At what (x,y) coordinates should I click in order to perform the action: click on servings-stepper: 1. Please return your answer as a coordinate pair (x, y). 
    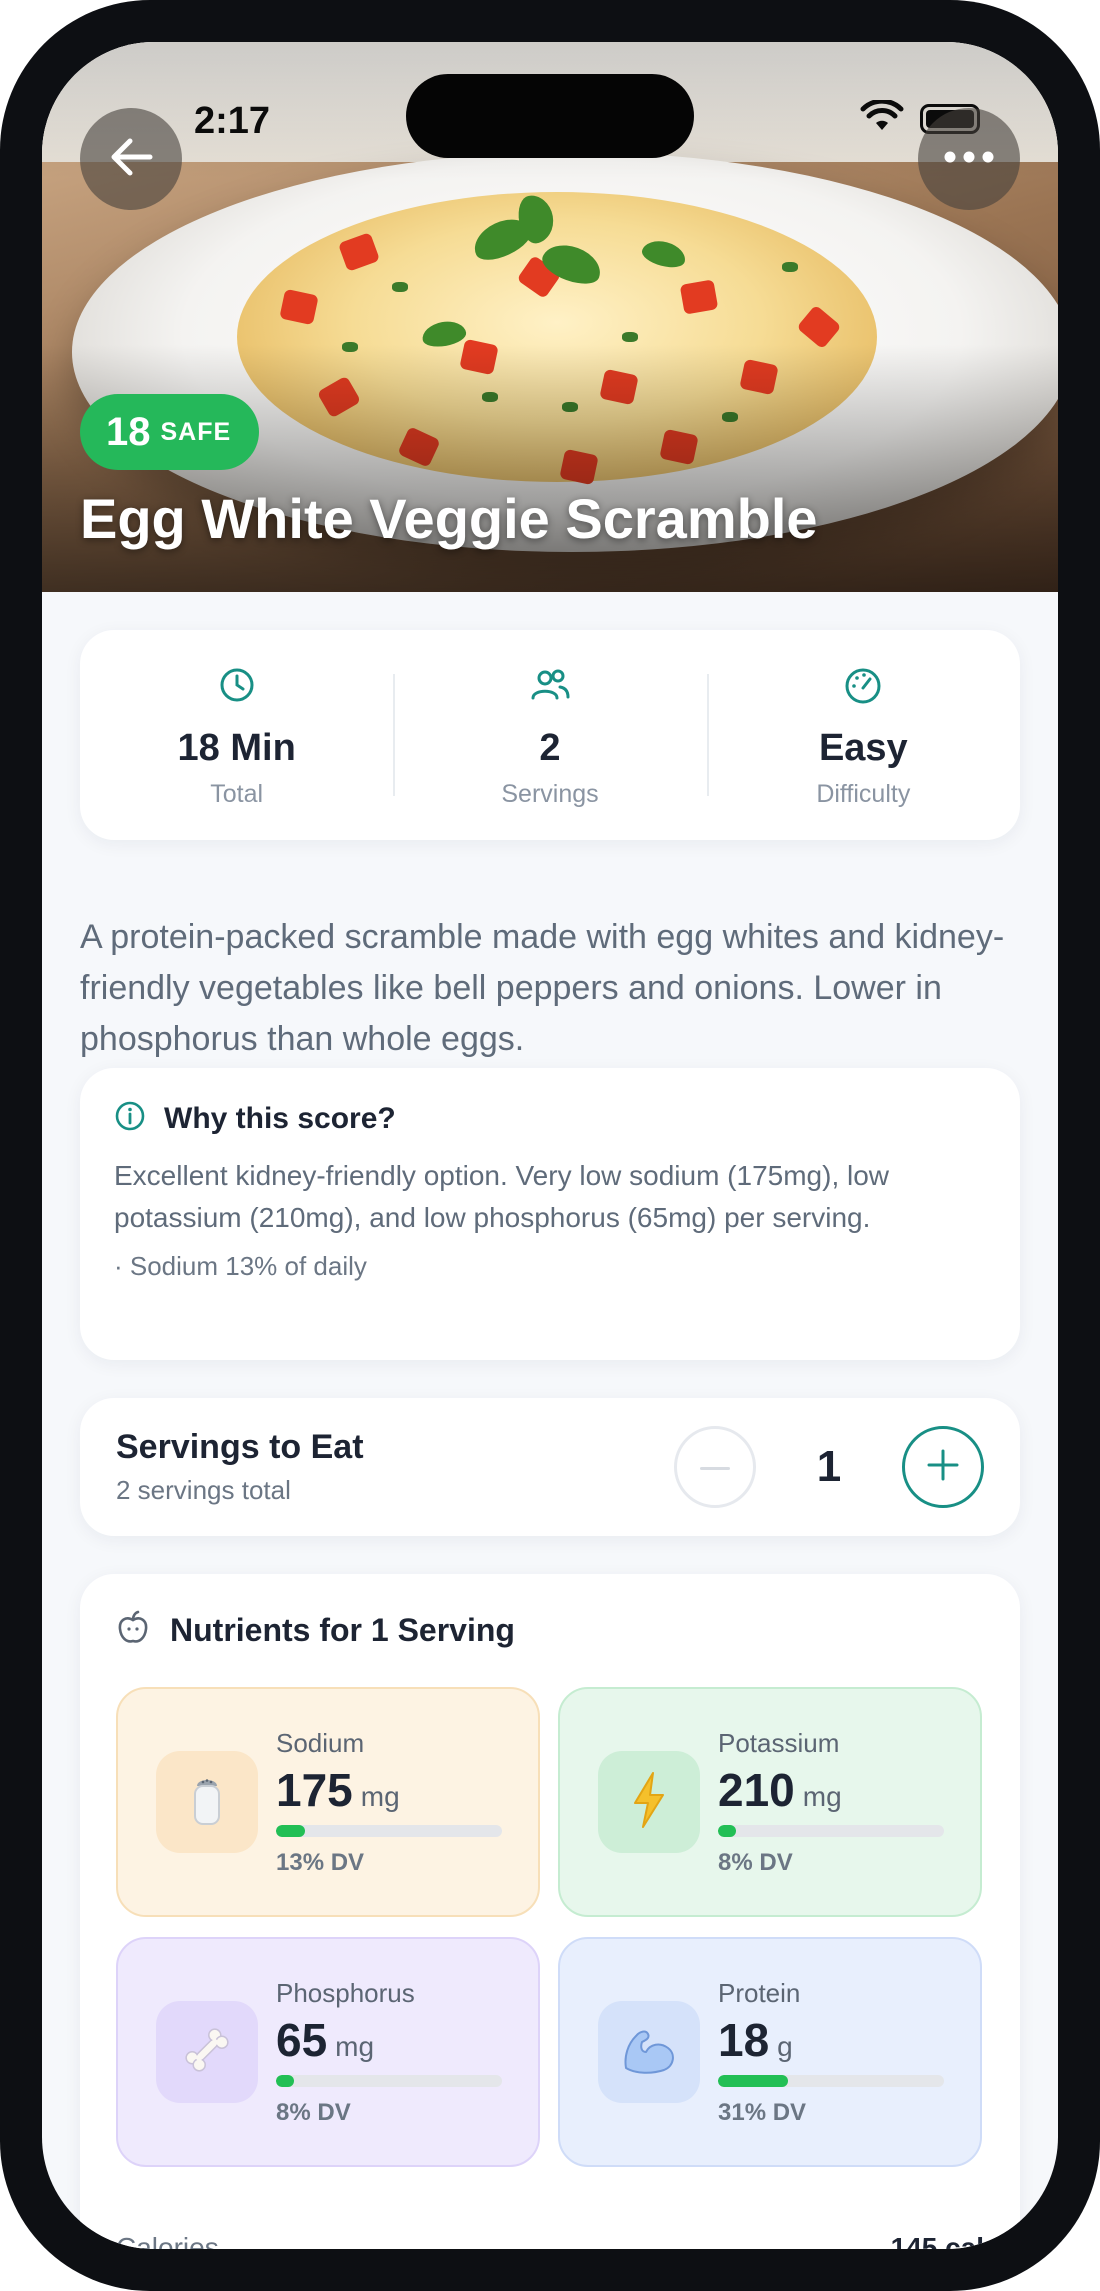
    Looking at the image, I should click on (829, 1467).